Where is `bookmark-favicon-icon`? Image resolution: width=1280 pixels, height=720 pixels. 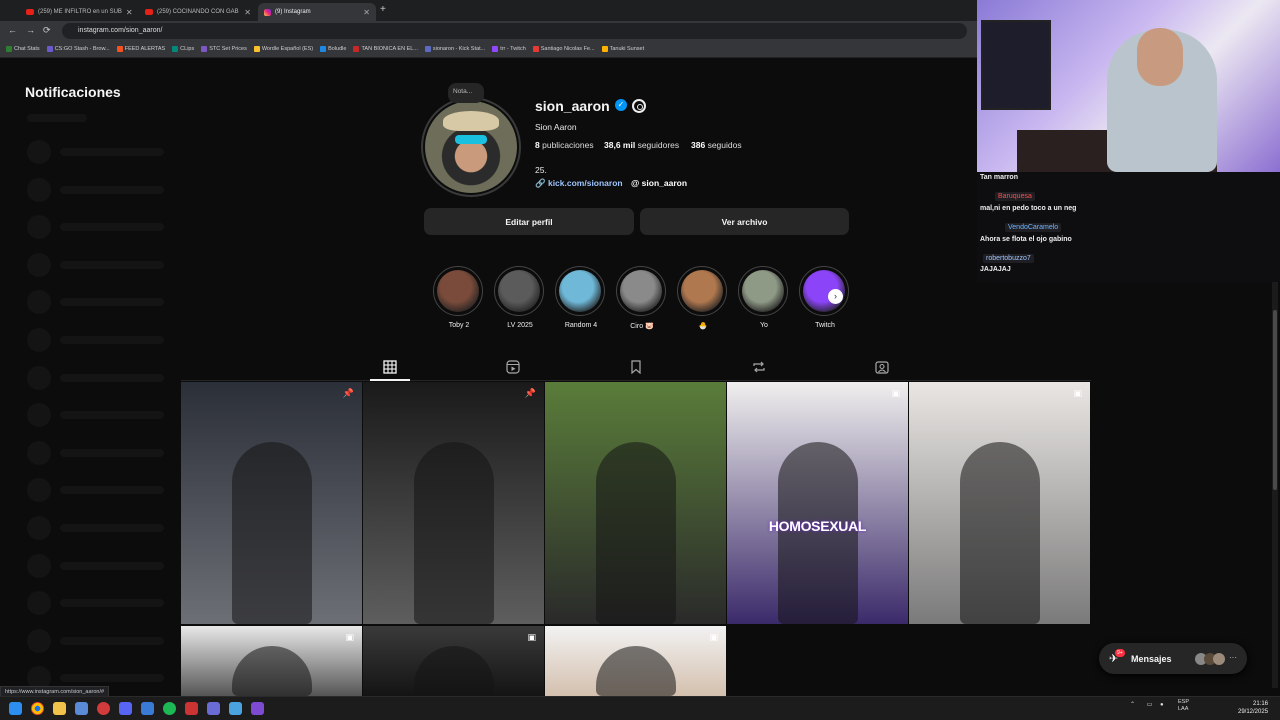 bookmark-favicon-icon is located at coordinates (604, 49).